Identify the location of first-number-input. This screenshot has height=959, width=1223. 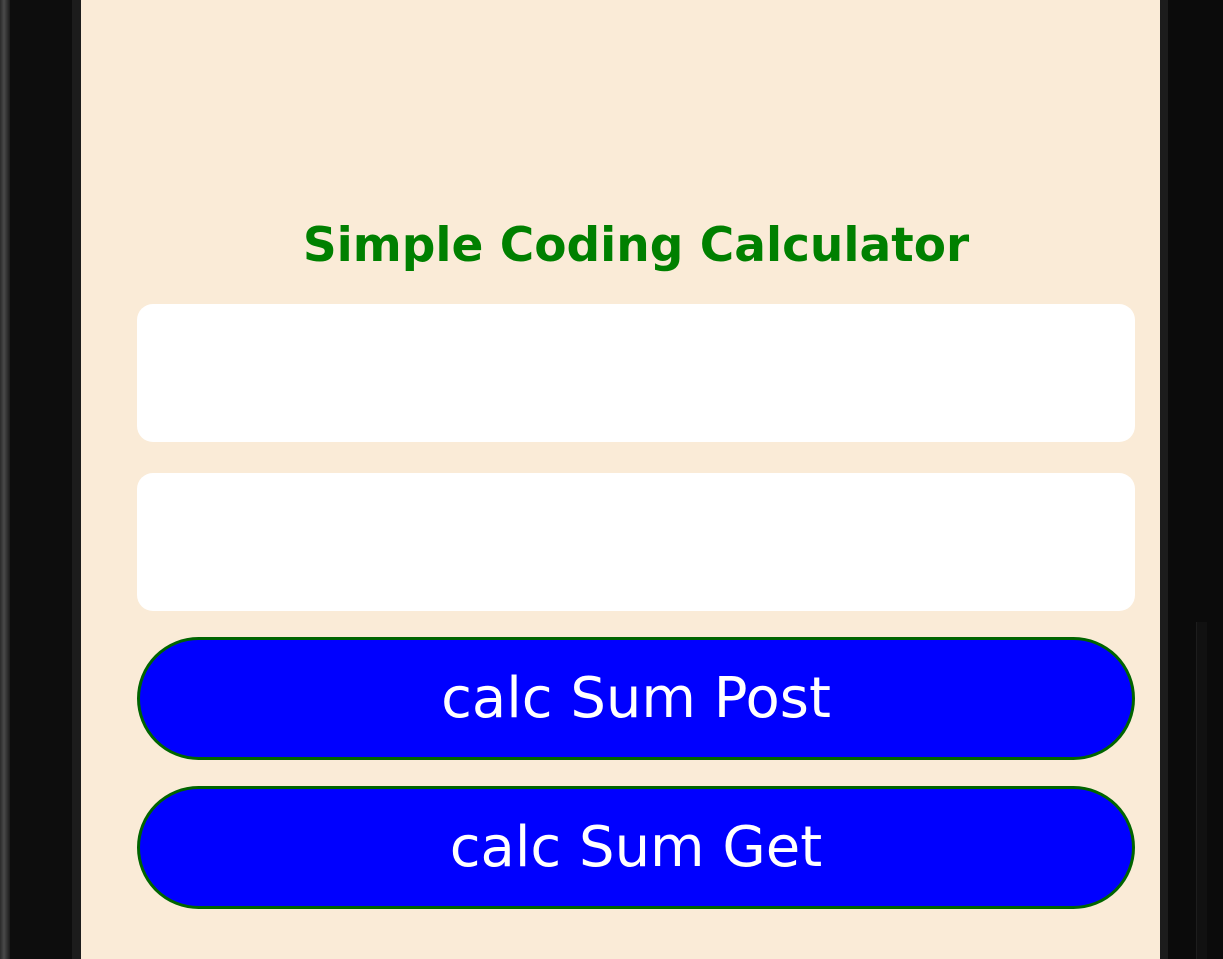
(636, 373).